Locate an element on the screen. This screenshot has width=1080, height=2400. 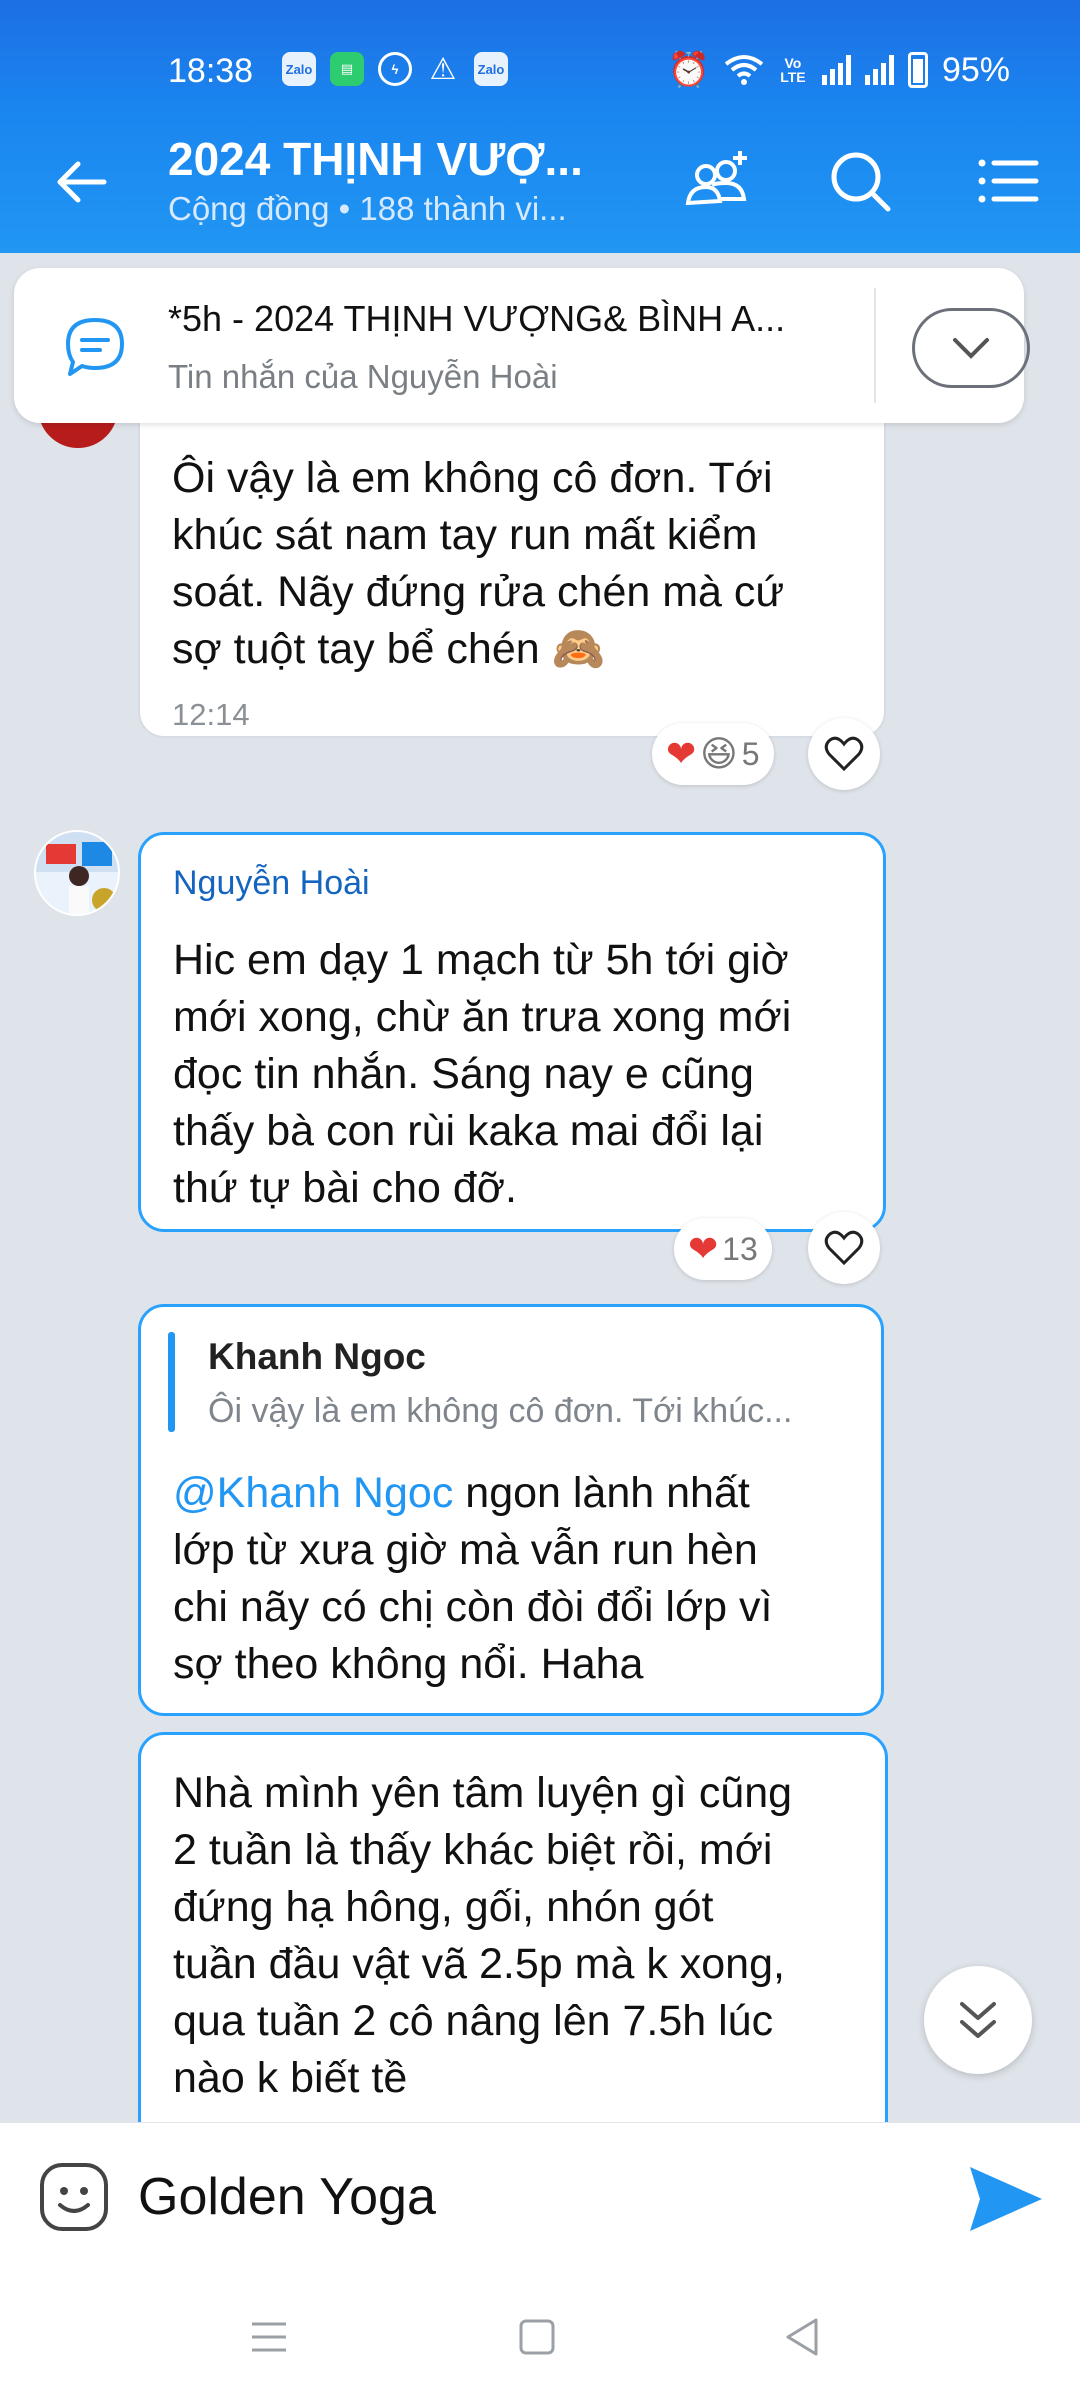
message-text-line: lớp từ xưa giờ mà vẫn run hèn is located at coordinates (465, 1550).